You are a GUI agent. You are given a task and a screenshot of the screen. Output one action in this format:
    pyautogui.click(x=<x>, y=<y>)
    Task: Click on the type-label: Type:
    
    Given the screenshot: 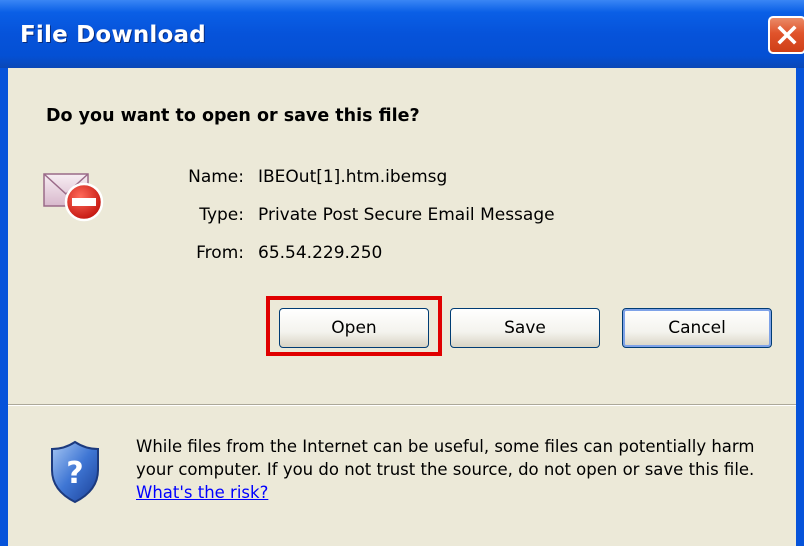 What is the action you would take?
    pyautogui.click(x=221, y=215)
    